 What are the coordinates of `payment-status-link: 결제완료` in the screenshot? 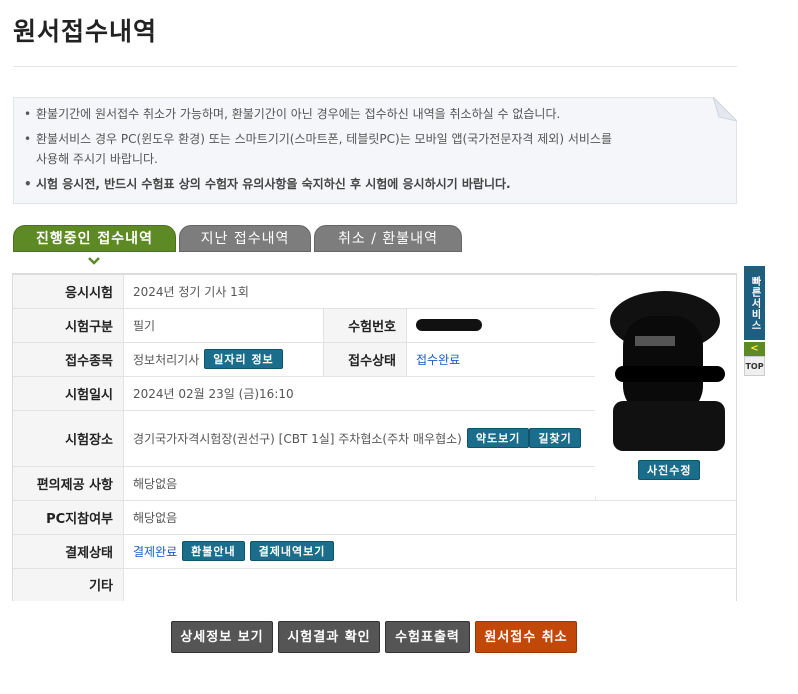 It's located at (155, 551).